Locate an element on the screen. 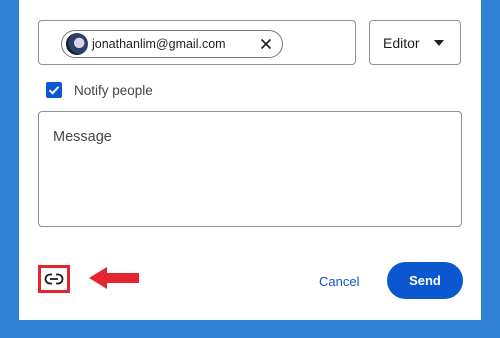  recipient-email: jonathanlim@gmail.com is located at coordinates (159, 44).